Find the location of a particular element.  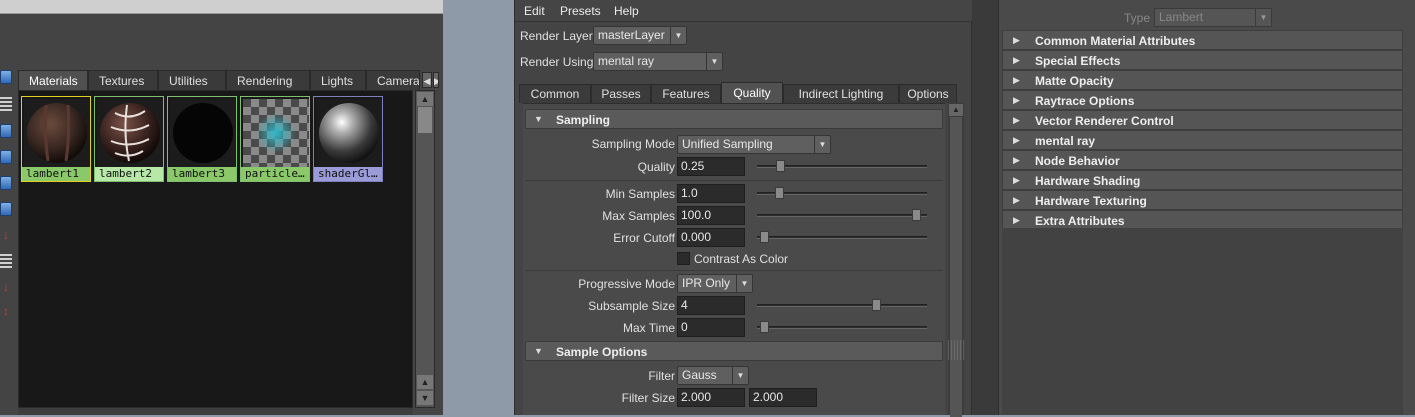

min-samples-slider is located at coordinates (842, 193).